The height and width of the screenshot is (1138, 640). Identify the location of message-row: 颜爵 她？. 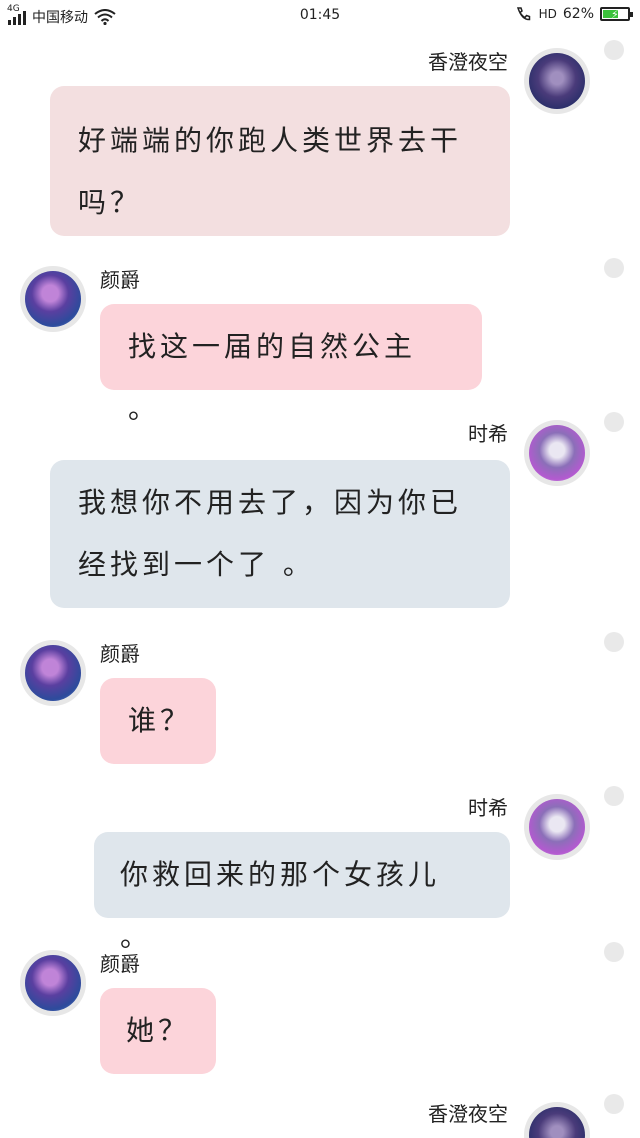
(320, 1012).